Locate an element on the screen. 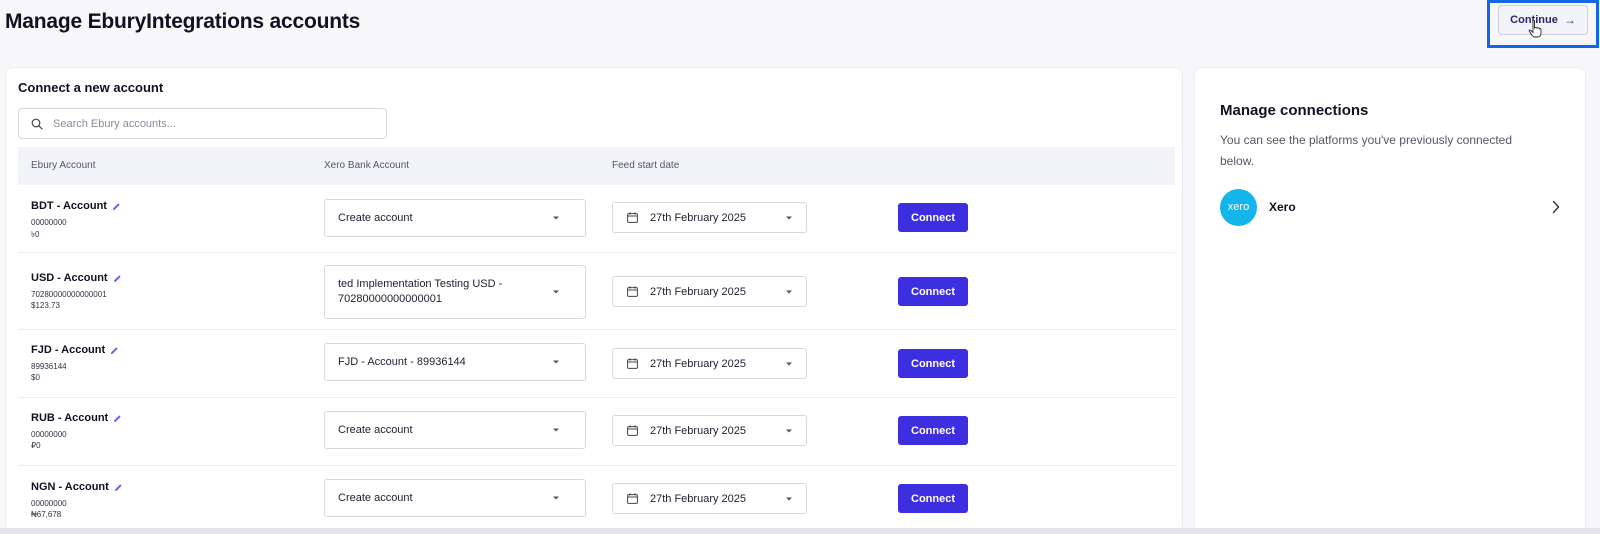  manage-title: Manage connections is located at coordinates (1294, 110).